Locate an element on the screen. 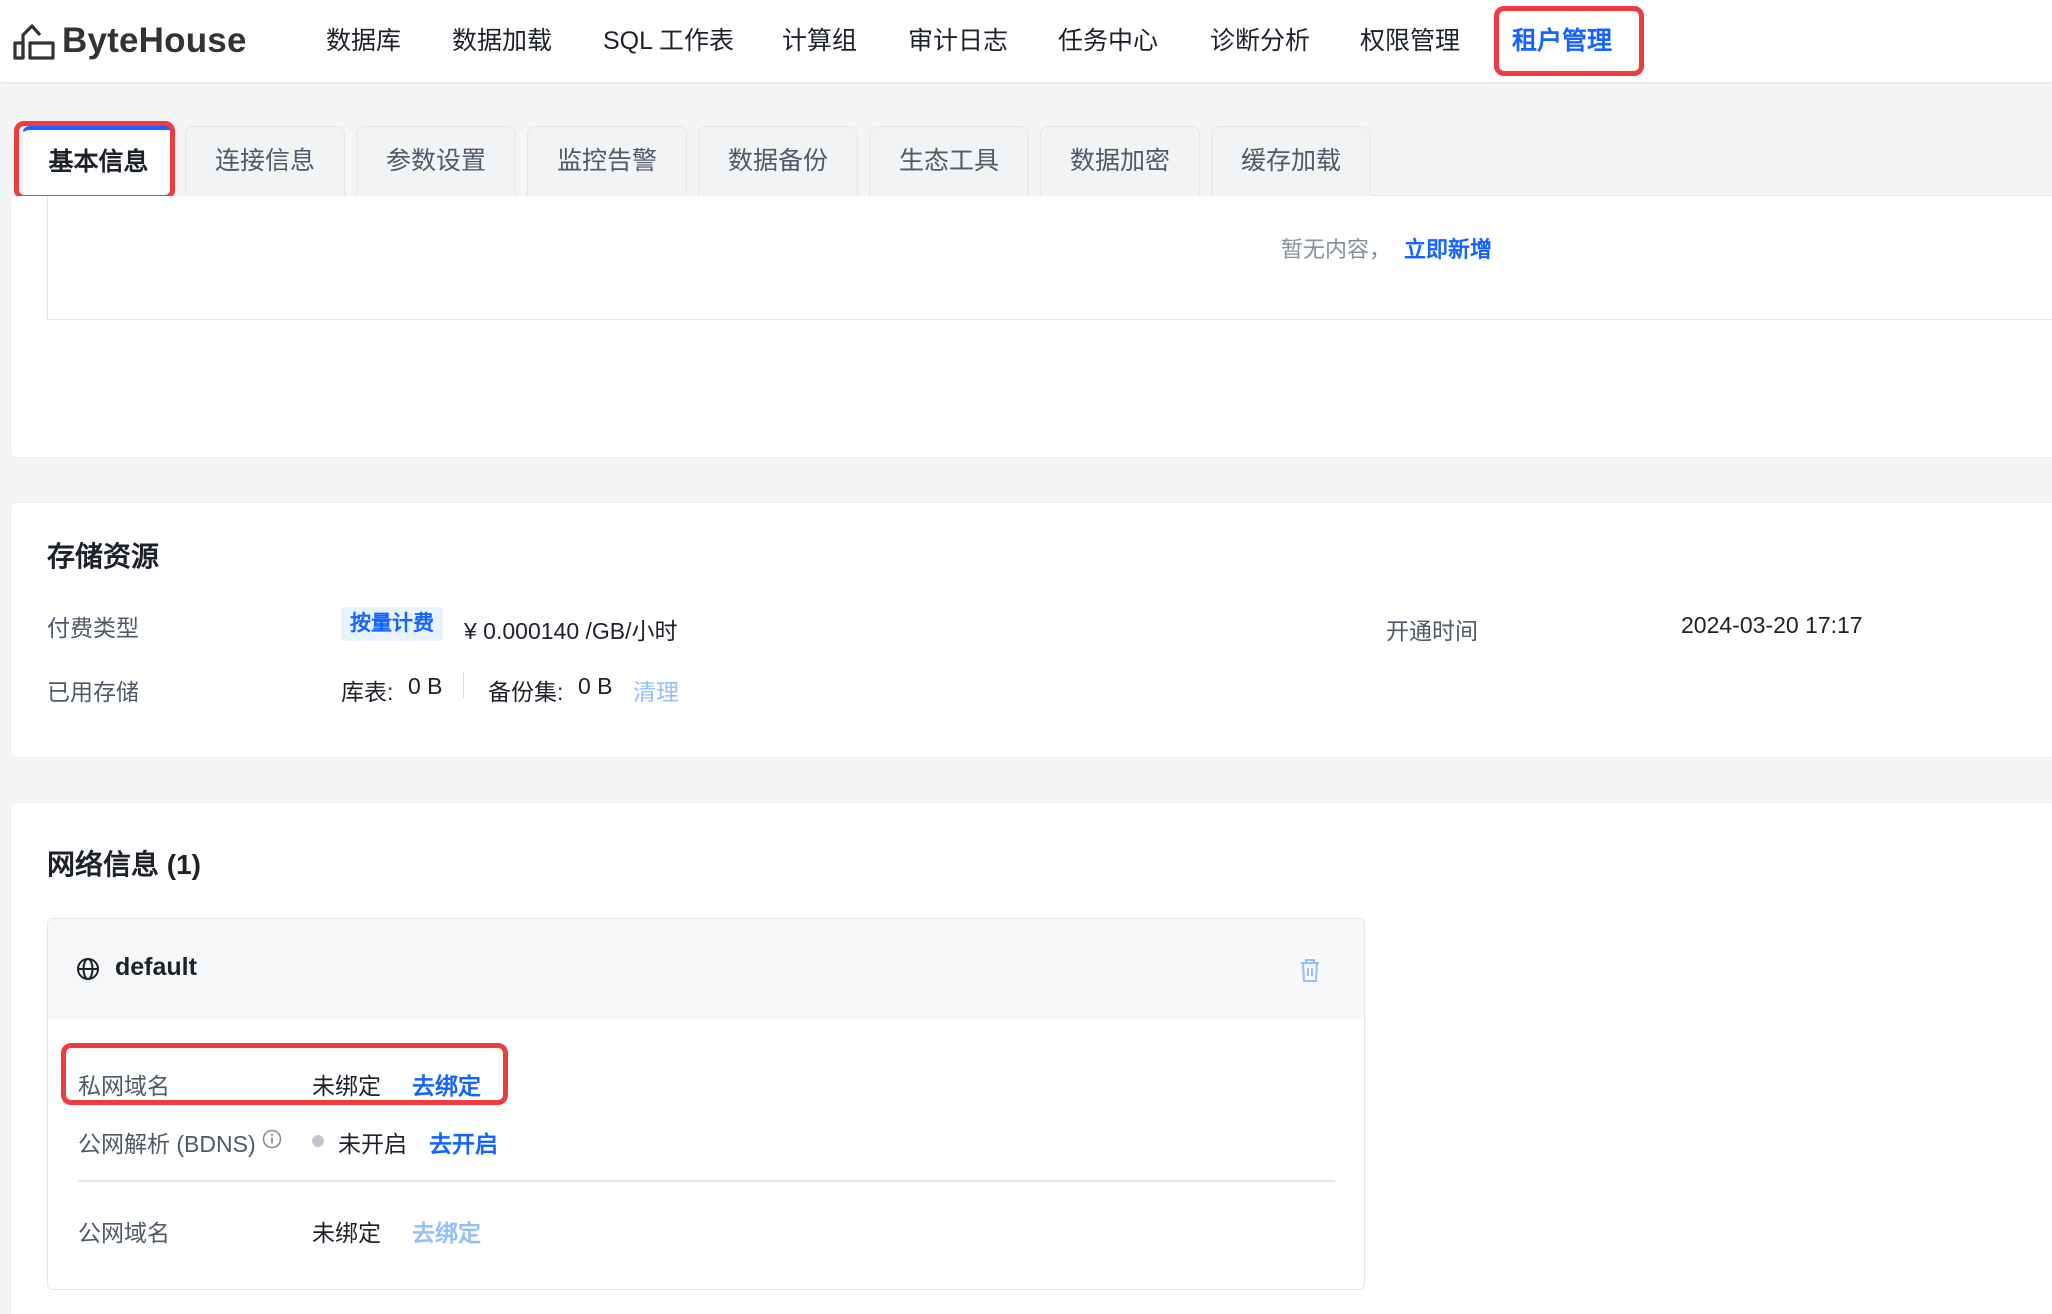 The width and height of the screenshot is (2052, 1314). bdns-label: 公网解析 (BDNS) is located at coordinates (167, 1144).